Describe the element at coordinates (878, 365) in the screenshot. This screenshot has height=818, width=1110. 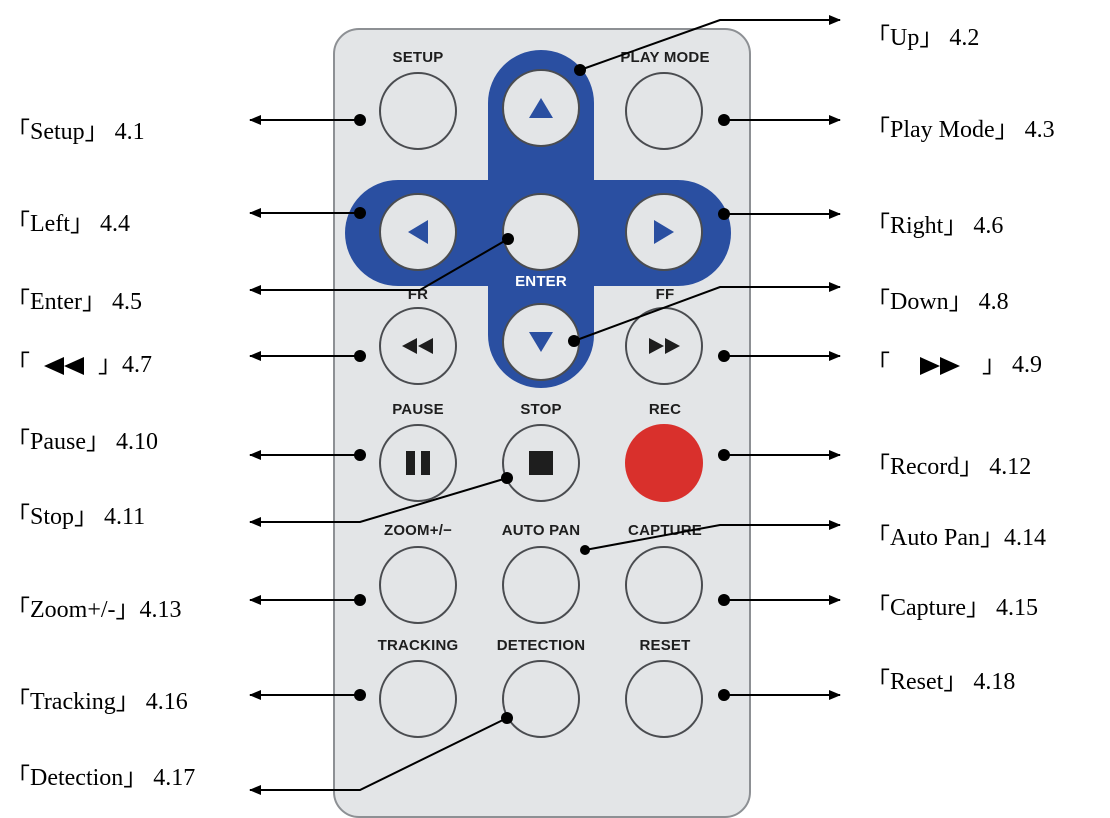
I see `callout-ff-open: 「` at that location.